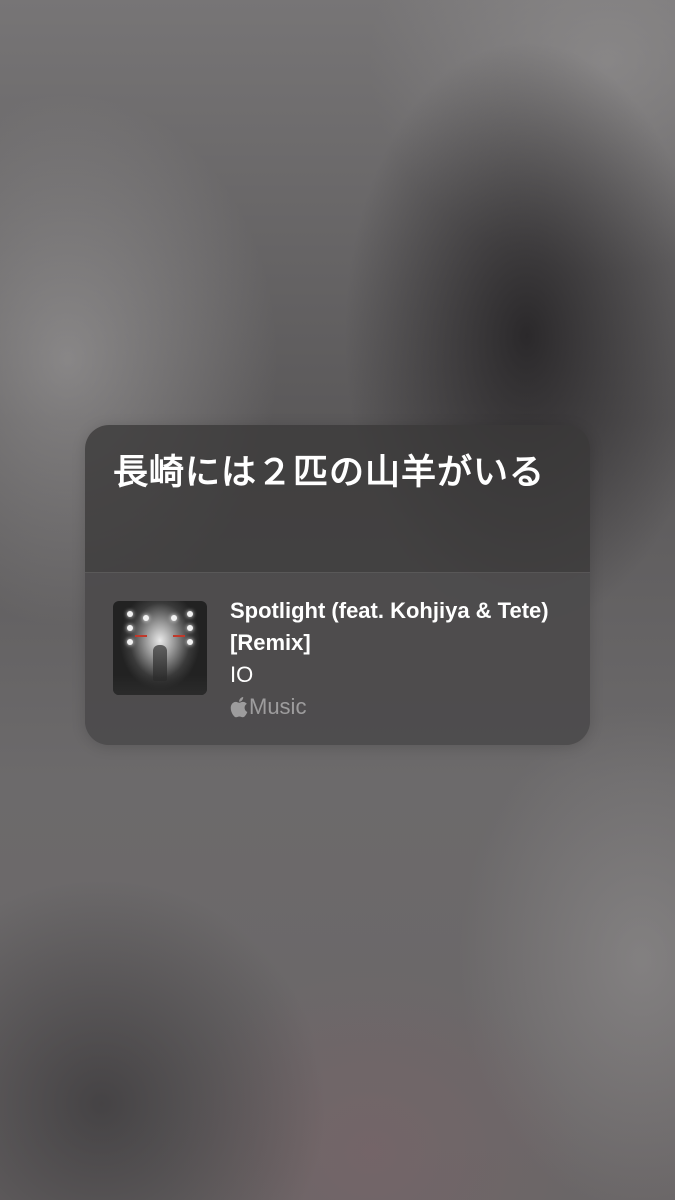 The image size is (675, 1200). I want to click on track-title: Spotlight (feat. Kohjiya & Tete) [Remix], so click(389, 626).